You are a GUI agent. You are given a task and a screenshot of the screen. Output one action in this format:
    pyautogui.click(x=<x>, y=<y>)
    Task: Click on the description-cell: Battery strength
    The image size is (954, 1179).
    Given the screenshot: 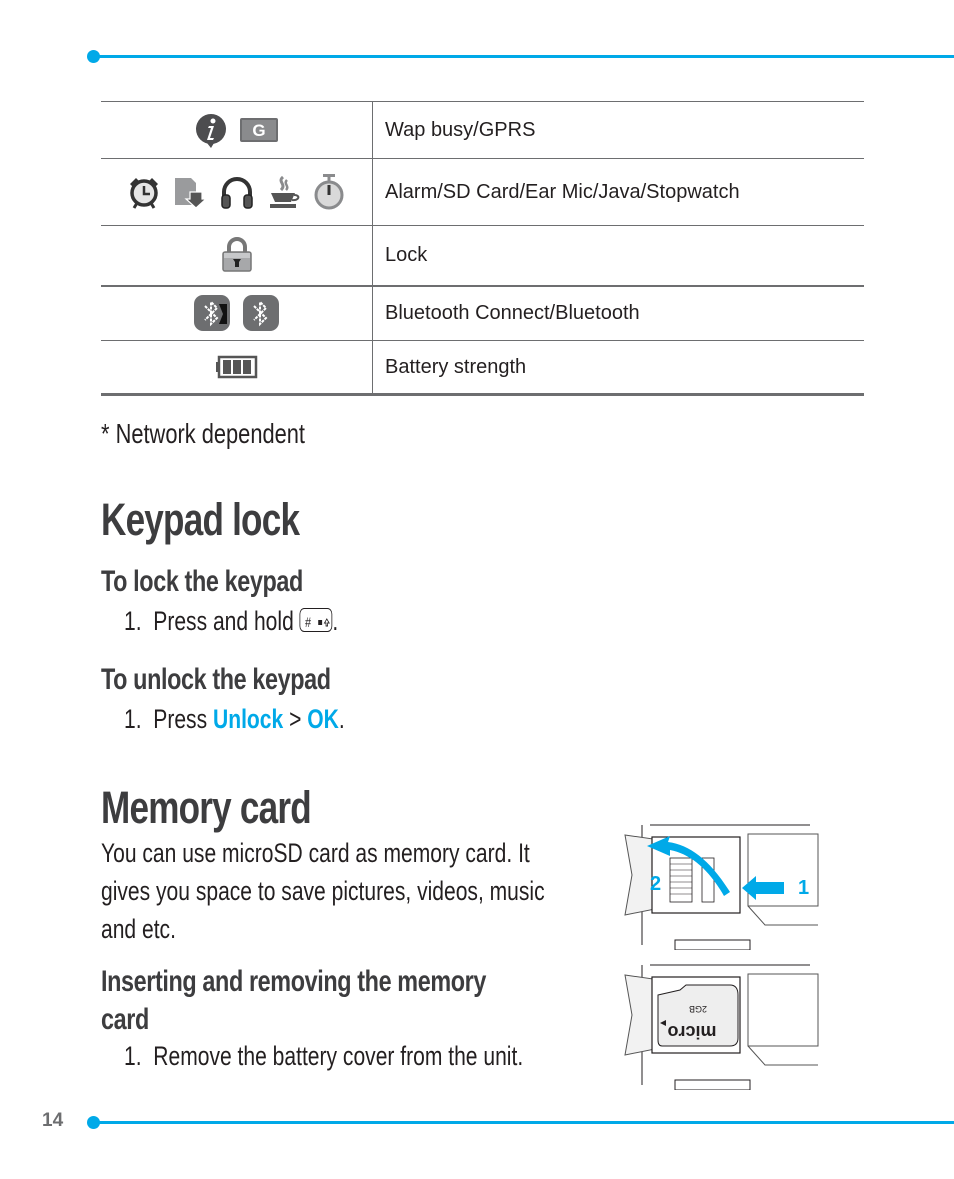 What is the action you would take?
    pyautogui.click(x=618, y=368)
    